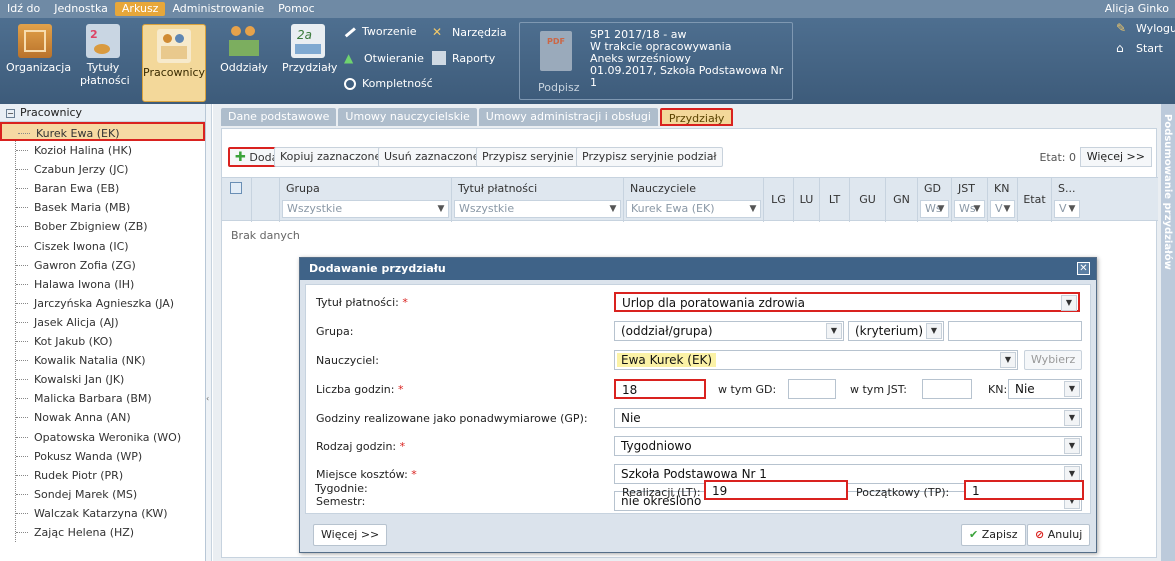 This screenshot has width=1175, height=561. Describe the element at coordinates (102, 303) in the screenshot. I see `employee-item: Jarczyńska Agnieszka (JA)` at that location.